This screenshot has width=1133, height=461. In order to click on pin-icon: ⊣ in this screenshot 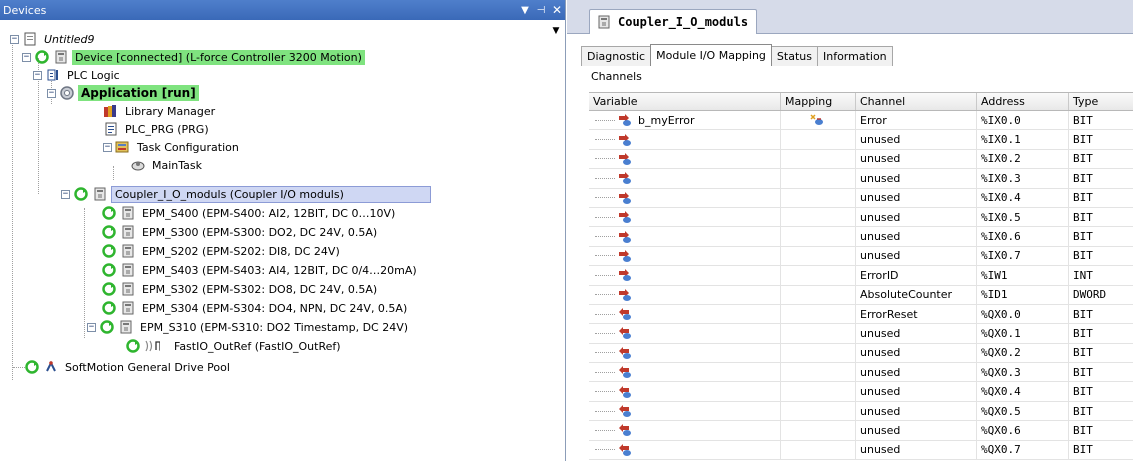, I will do `click(541, 10)`.